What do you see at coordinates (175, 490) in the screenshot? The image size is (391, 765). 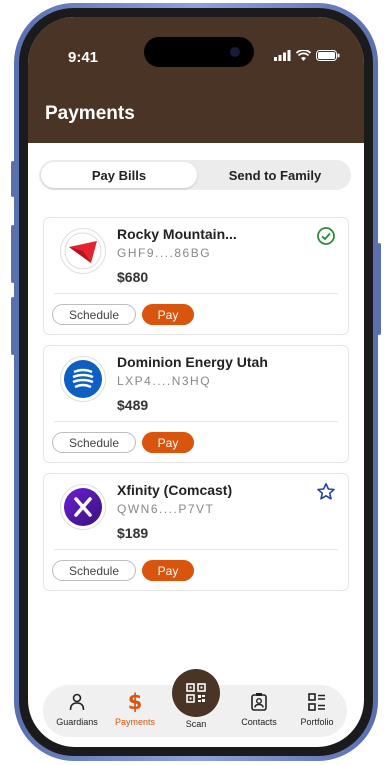 I see `biller-name: Xfinity (Comcast)` at bounding box center [175, 490].